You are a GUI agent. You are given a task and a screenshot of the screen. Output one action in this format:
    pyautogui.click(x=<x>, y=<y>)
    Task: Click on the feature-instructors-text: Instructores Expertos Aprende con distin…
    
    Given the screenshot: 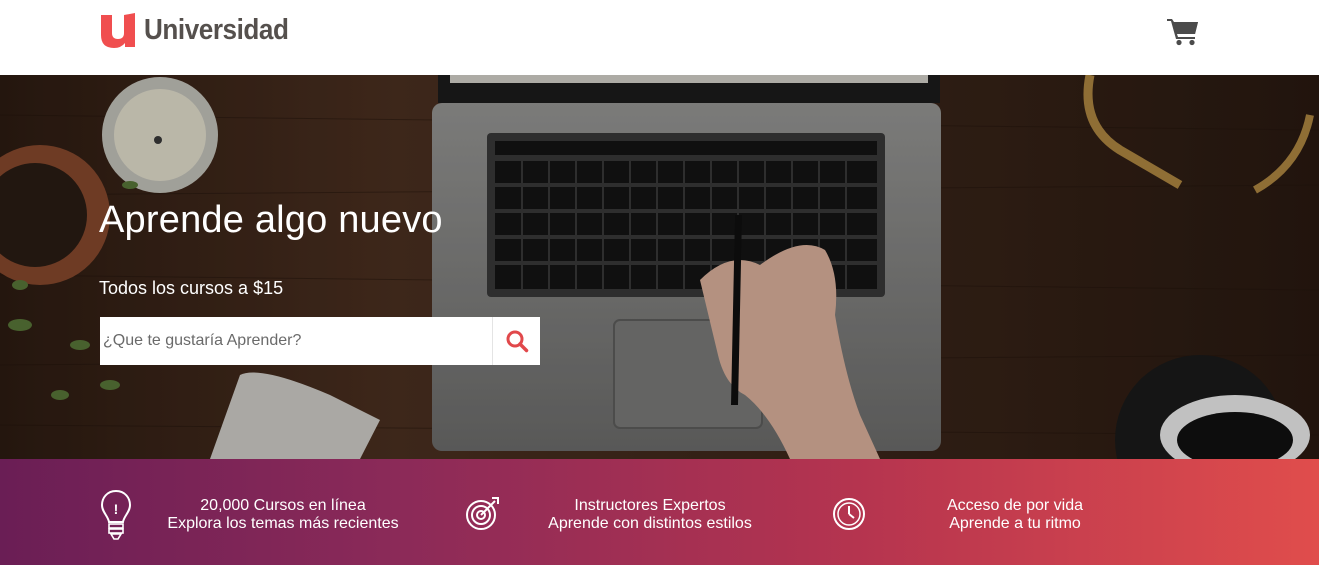 What is the action you would take?
    pyautogui.click(x=650, y=515)
    